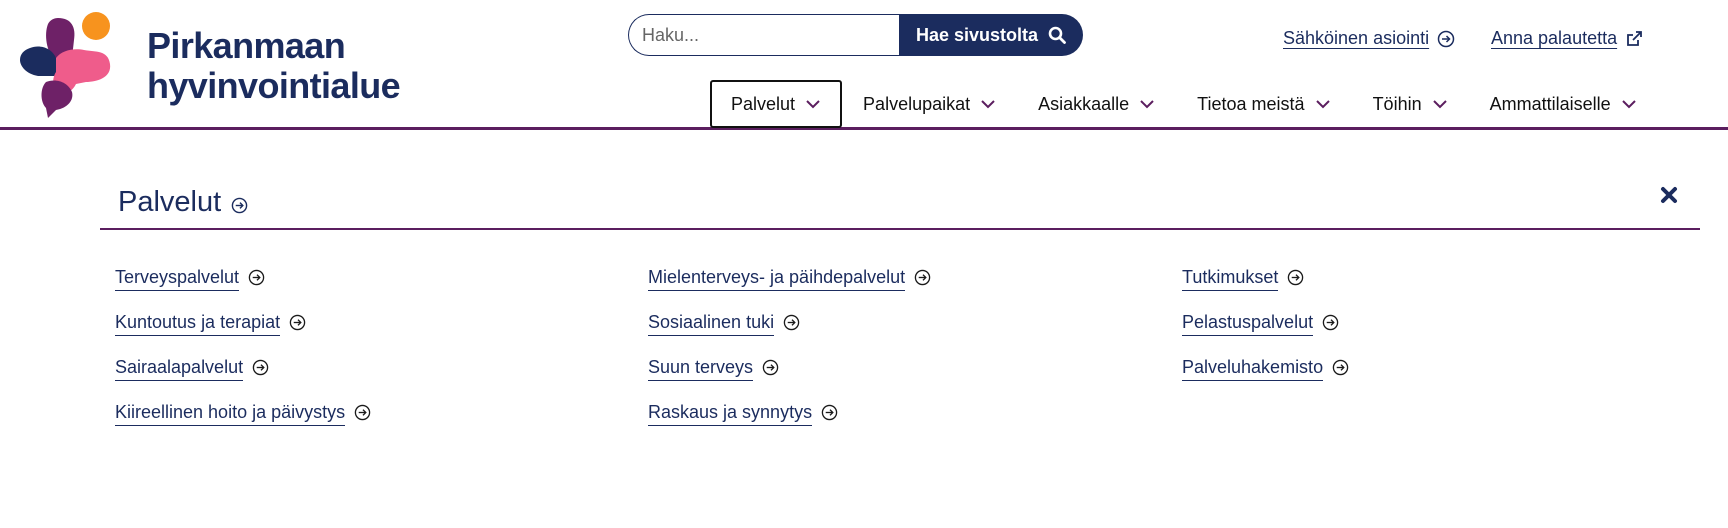 Image resolution: width=1728 pixels, height=528 pixels. I want to click on link-sairaalapalvelut: Sairaalapalvelut, so click(243, 378).